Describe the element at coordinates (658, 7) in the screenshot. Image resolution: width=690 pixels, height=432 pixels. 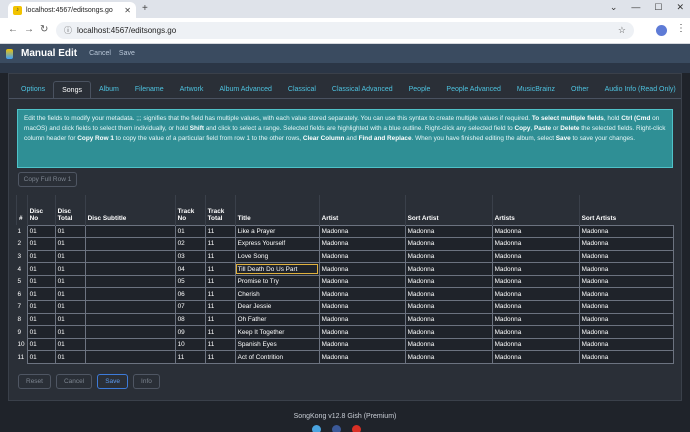
I see `maximize-icon: ☐` at that location.